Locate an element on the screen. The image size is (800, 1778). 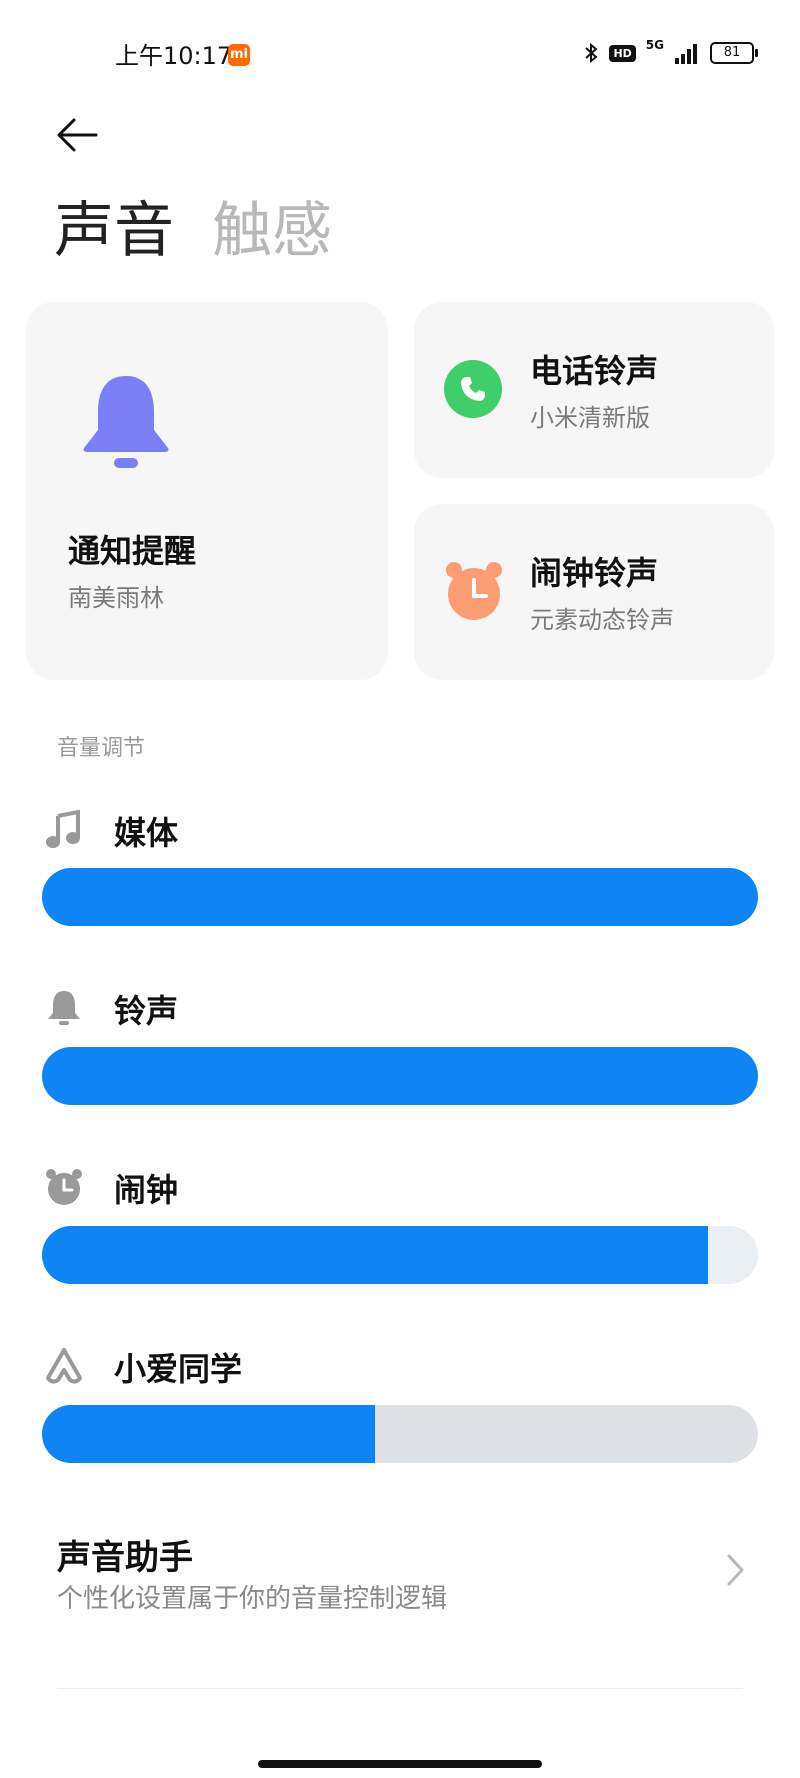
media-volume-label: 媒体 is located at coordinates (146, 833).